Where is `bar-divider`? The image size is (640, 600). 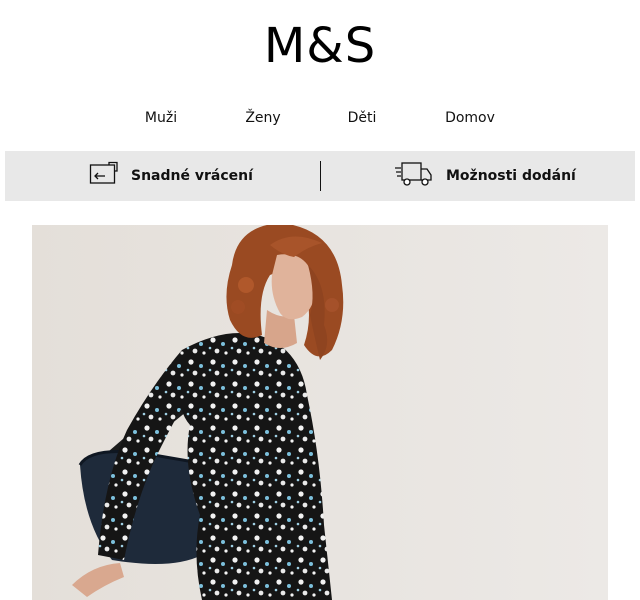 bar-divider is located at coordinates (320, 176).